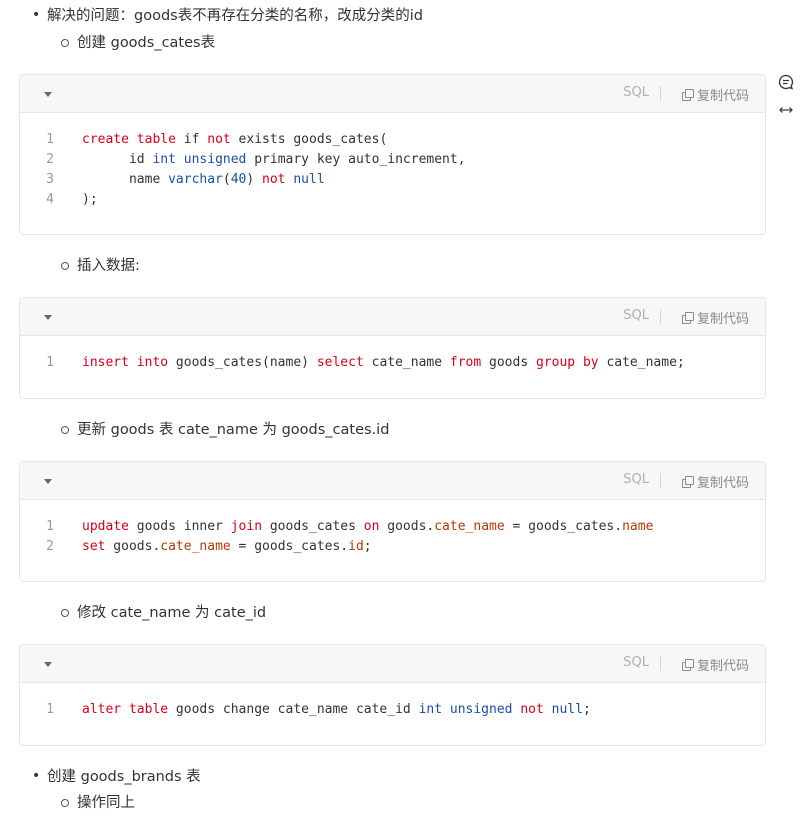 The image size is (807, 822). Describe the element at coordinates (392, 180) in the screenshot. I see `code-line: 3 name varchar(40) not null` at that location.